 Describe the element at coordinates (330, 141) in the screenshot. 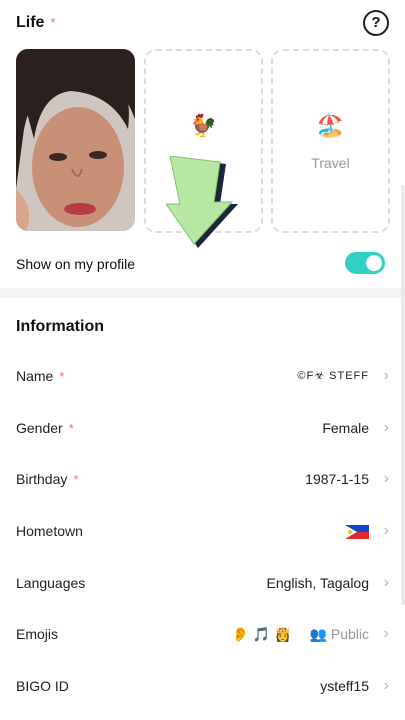

I see `life-slot-travel: 🏖️ Travel` at that location.